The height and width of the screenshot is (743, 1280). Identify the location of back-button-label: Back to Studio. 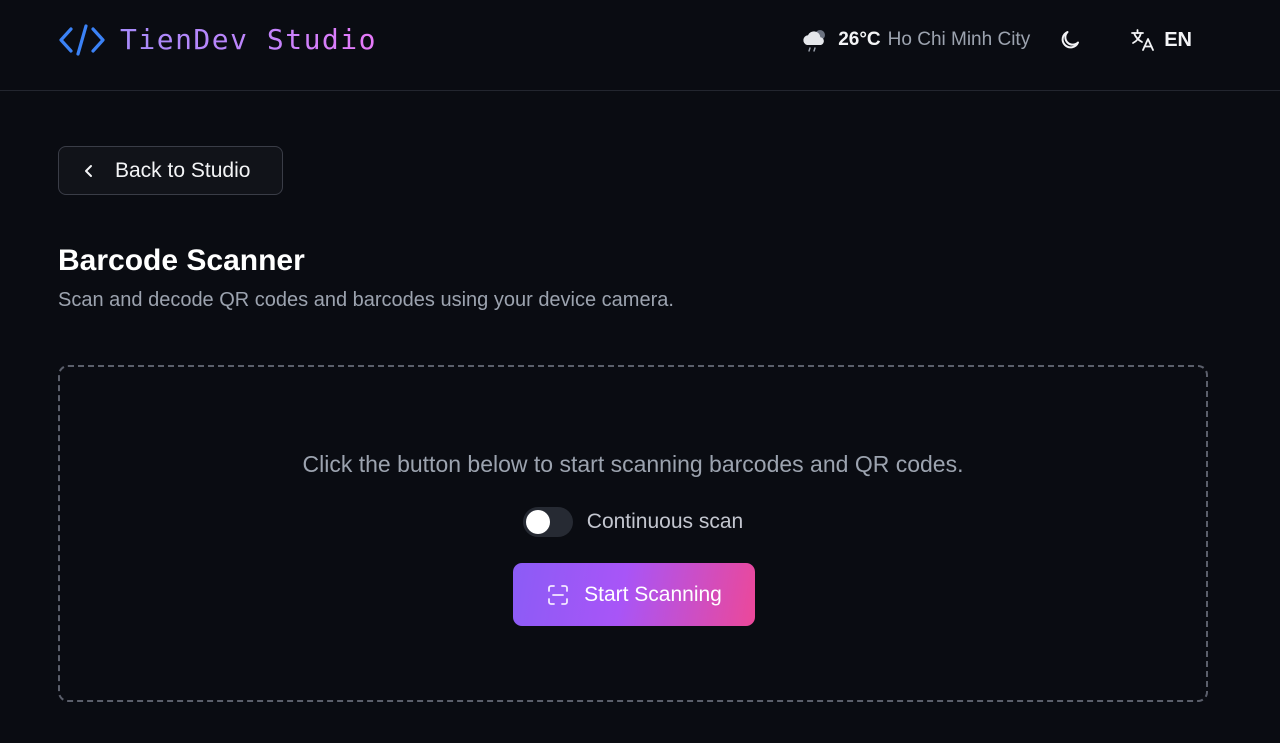
(183, 170).